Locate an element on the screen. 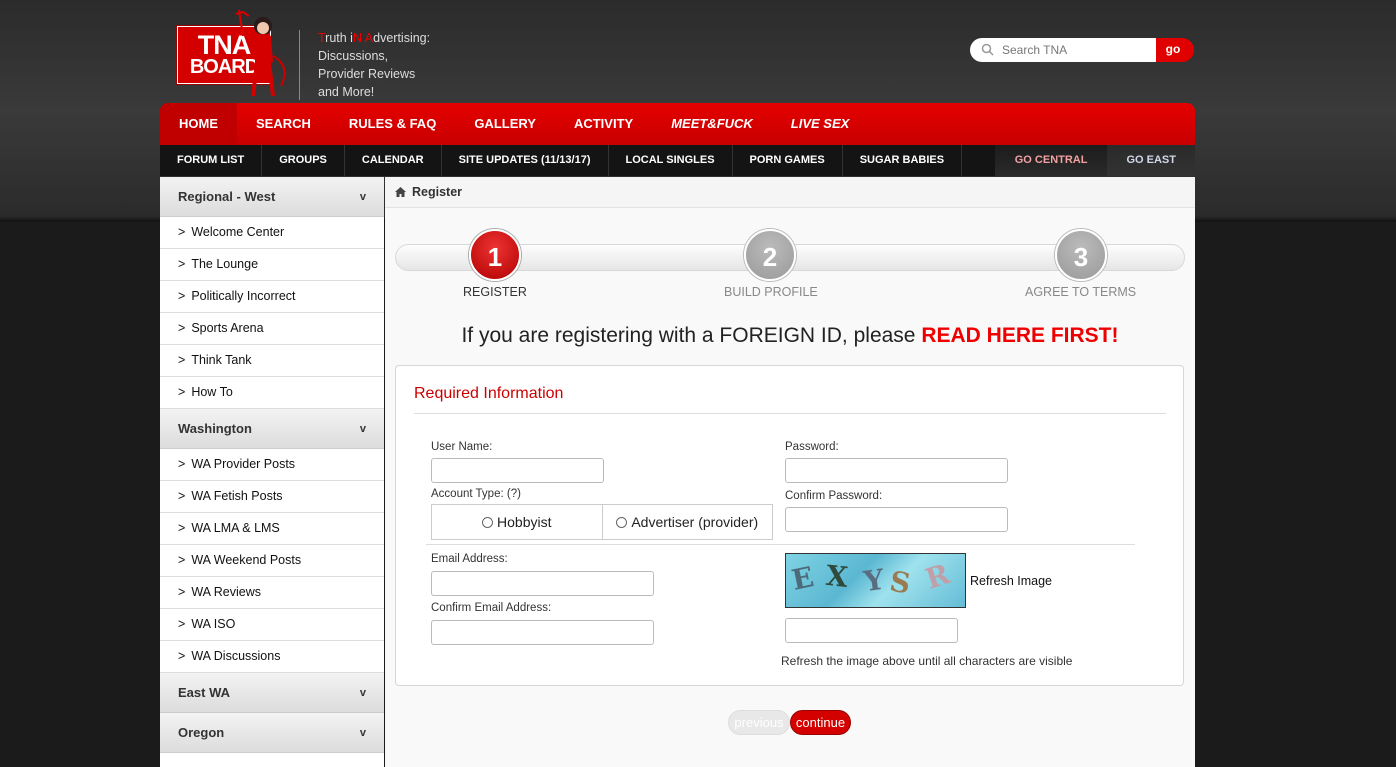 This screenshot has width=1396, height=767. captcha-image: E X Y S R is located at coordinates (875, 580).